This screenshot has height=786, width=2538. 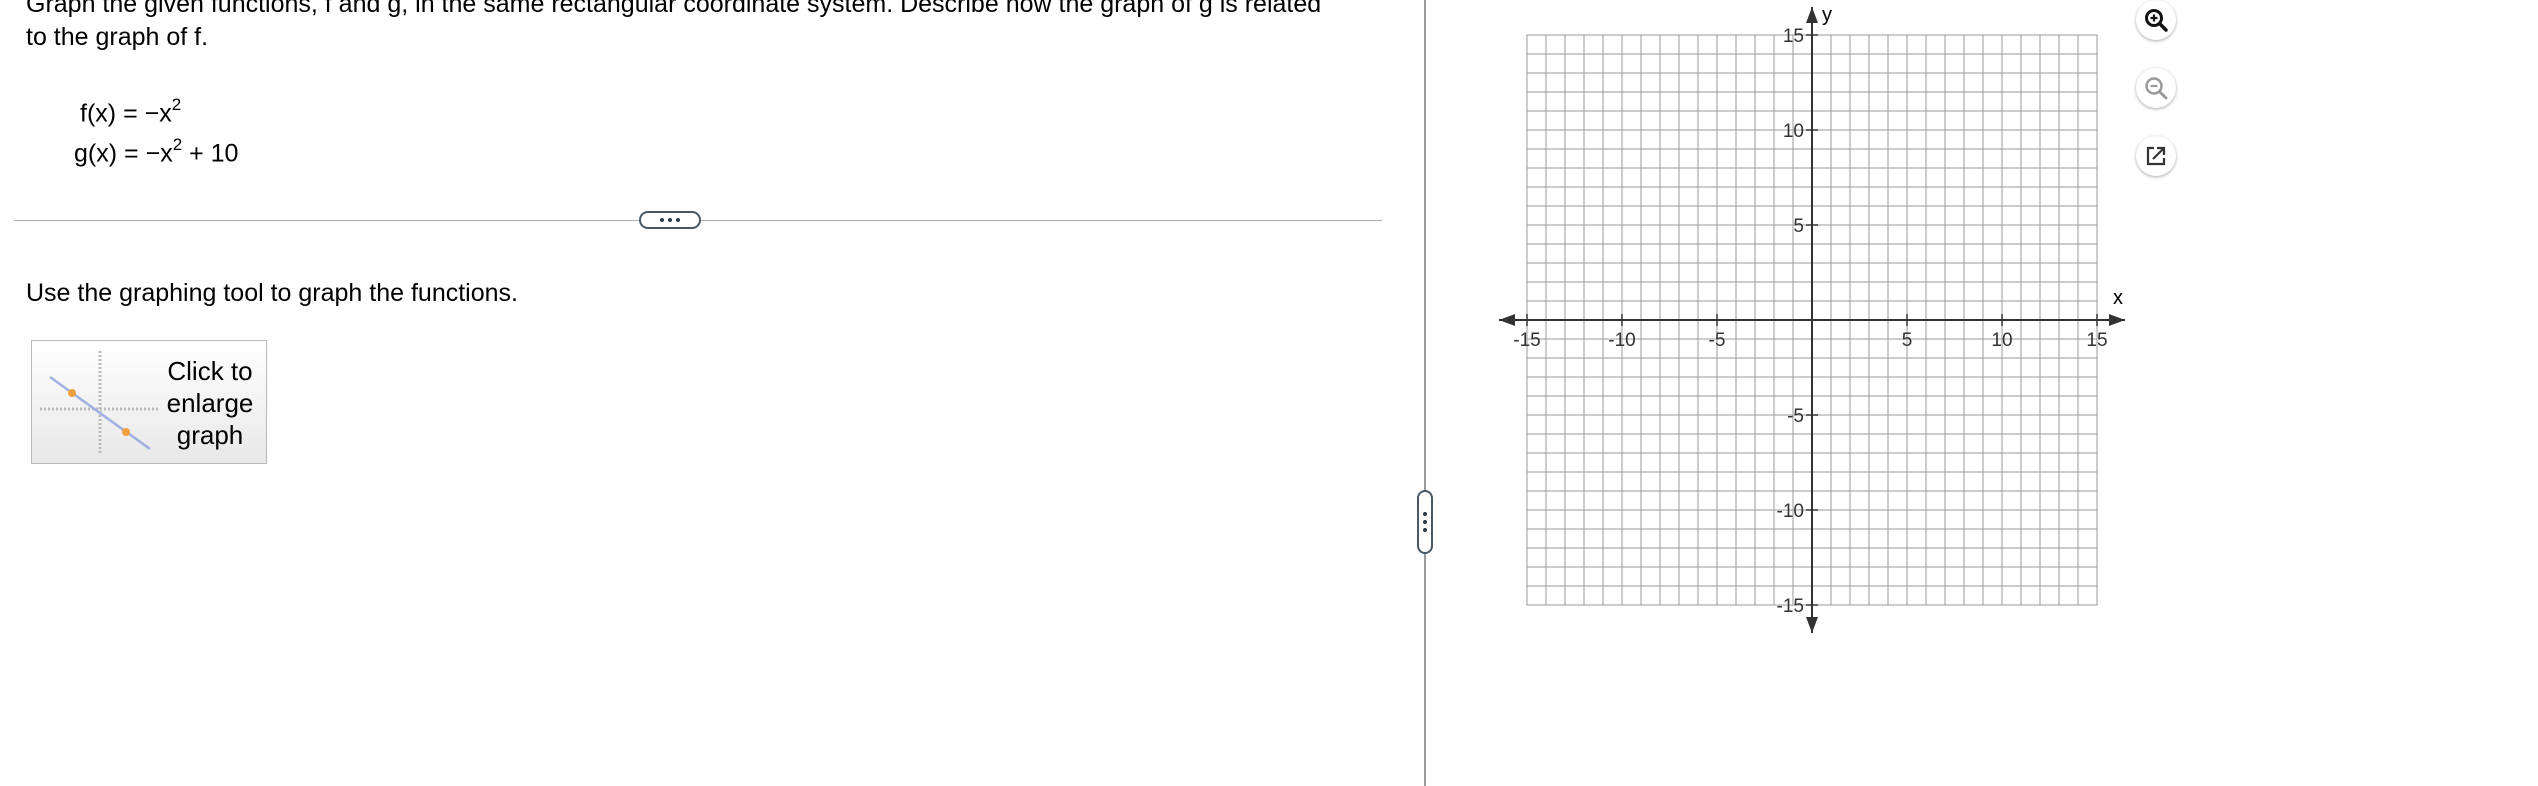 What do you see at coordinates (1621, 340) in the screenshot?
I see `x-tick-label: -10` at bounding box center [1621, 340].